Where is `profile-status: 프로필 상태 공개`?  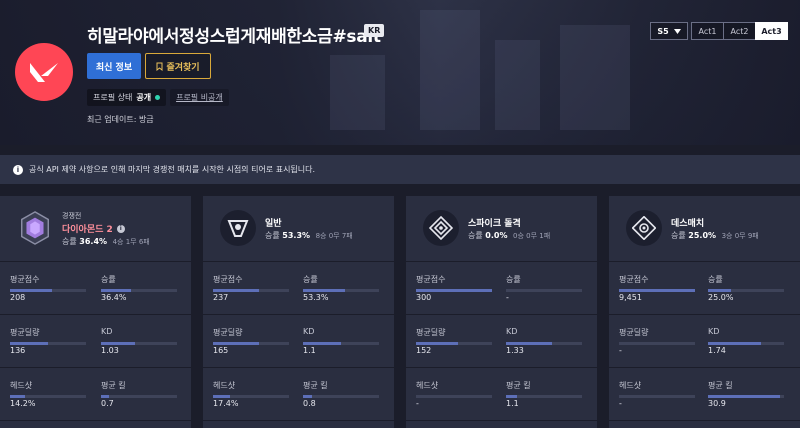
profile-status: 프로필 상태 공개 is located at coordinates (127, 97).